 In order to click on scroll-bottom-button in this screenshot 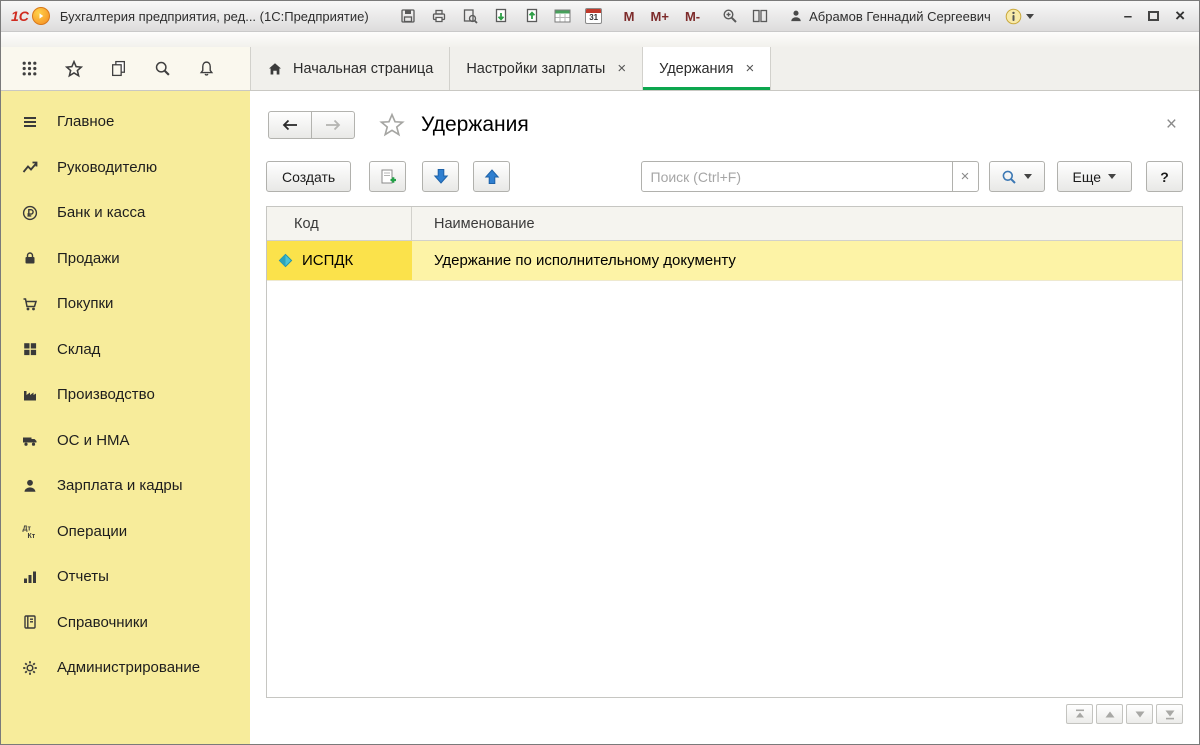, I will do `click(1169, 714)`.